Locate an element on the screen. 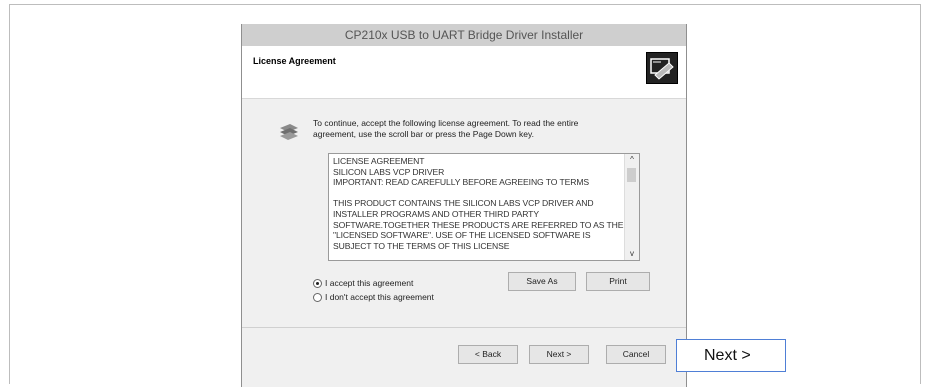 The height and width of the screenshot is (387, 928). accept-radio-label: I accept this agreement is located at coordinates (369, 283).